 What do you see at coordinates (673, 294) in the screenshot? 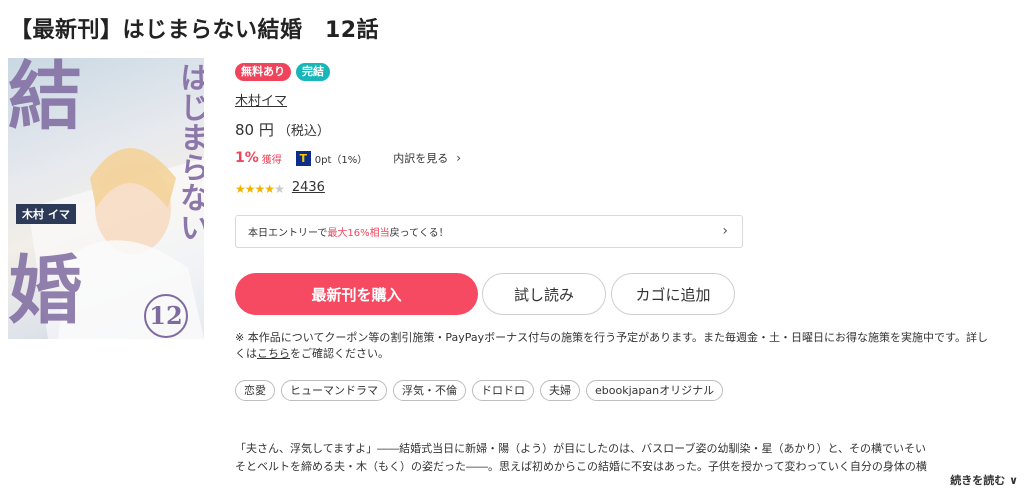
I see `add-to-cart-button: カゴに追加` at bounding box center [673, 294].